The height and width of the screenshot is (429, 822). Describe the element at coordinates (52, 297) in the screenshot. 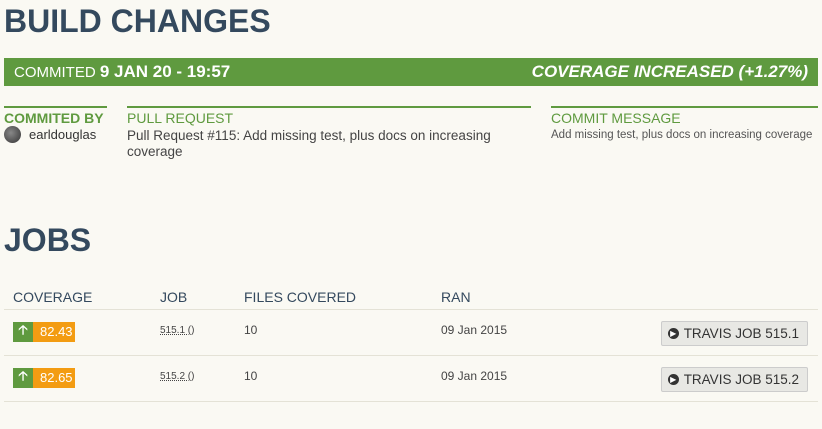

I see `header-coverage: COVERAGE` at that location.